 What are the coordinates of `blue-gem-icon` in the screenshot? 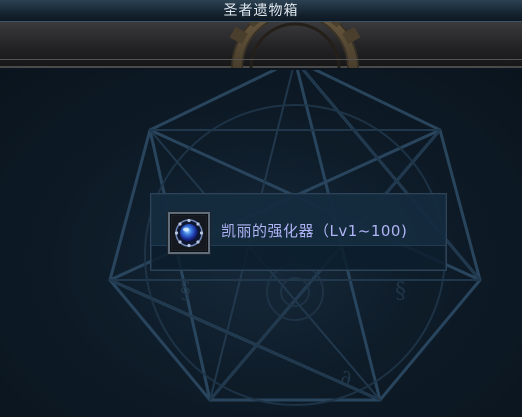 It's located at (189, 233).